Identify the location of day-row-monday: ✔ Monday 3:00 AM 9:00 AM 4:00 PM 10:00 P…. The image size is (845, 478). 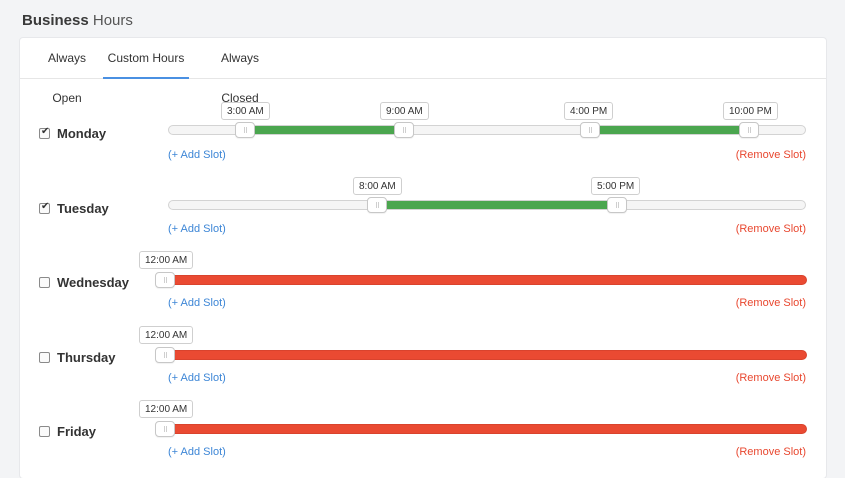
(423, 138).